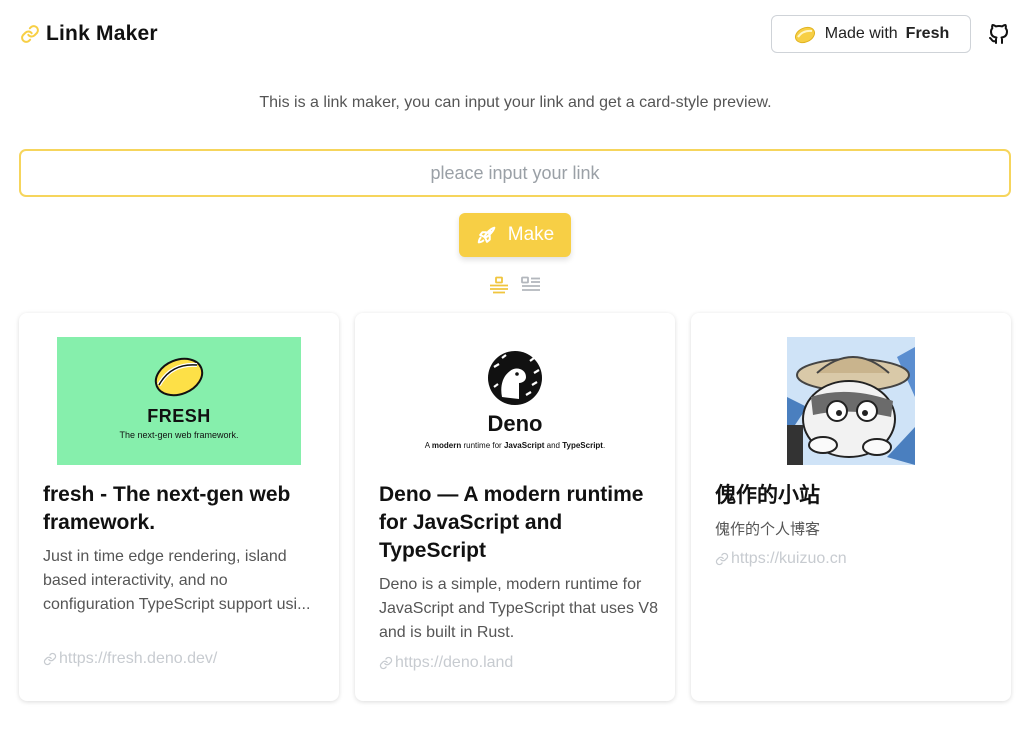 The height and width of the screenshot is (729, 1035). Describe the element at coordinates (446, 445) in the screenshot. I see `deno-subtitle-part: modern` at that location.